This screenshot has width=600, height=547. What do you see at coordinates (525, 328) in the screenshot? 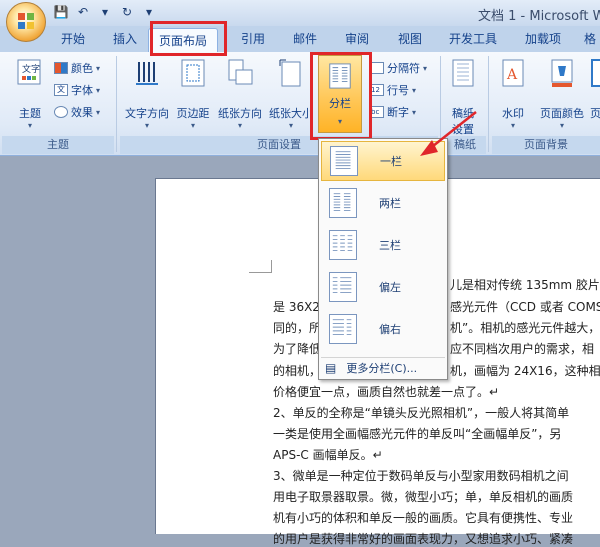
I see `document-line: 机”。相机的感光元件越大，` at bounding box center [525, 328].